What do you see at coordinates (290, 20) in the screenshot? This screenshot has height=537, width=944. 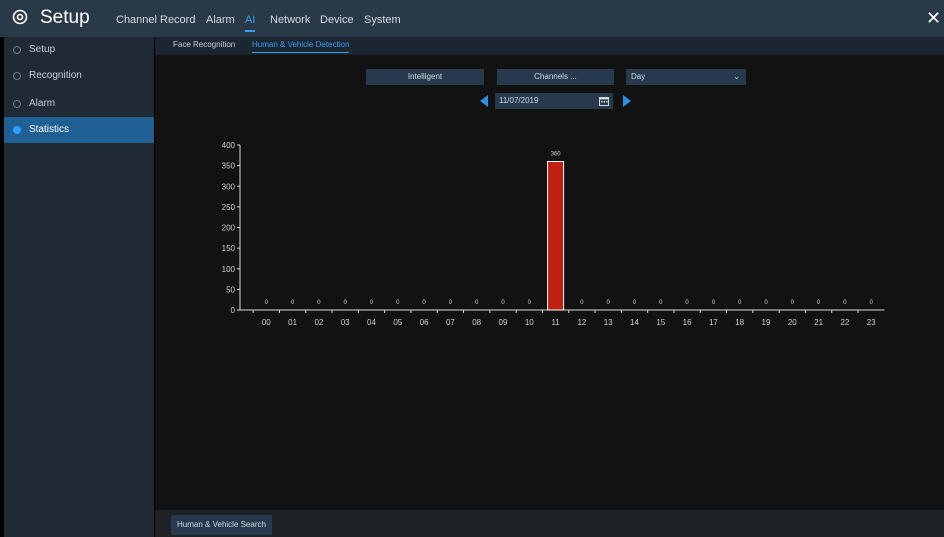 I see `nav-network: Network` at bounding box center [290, 20].